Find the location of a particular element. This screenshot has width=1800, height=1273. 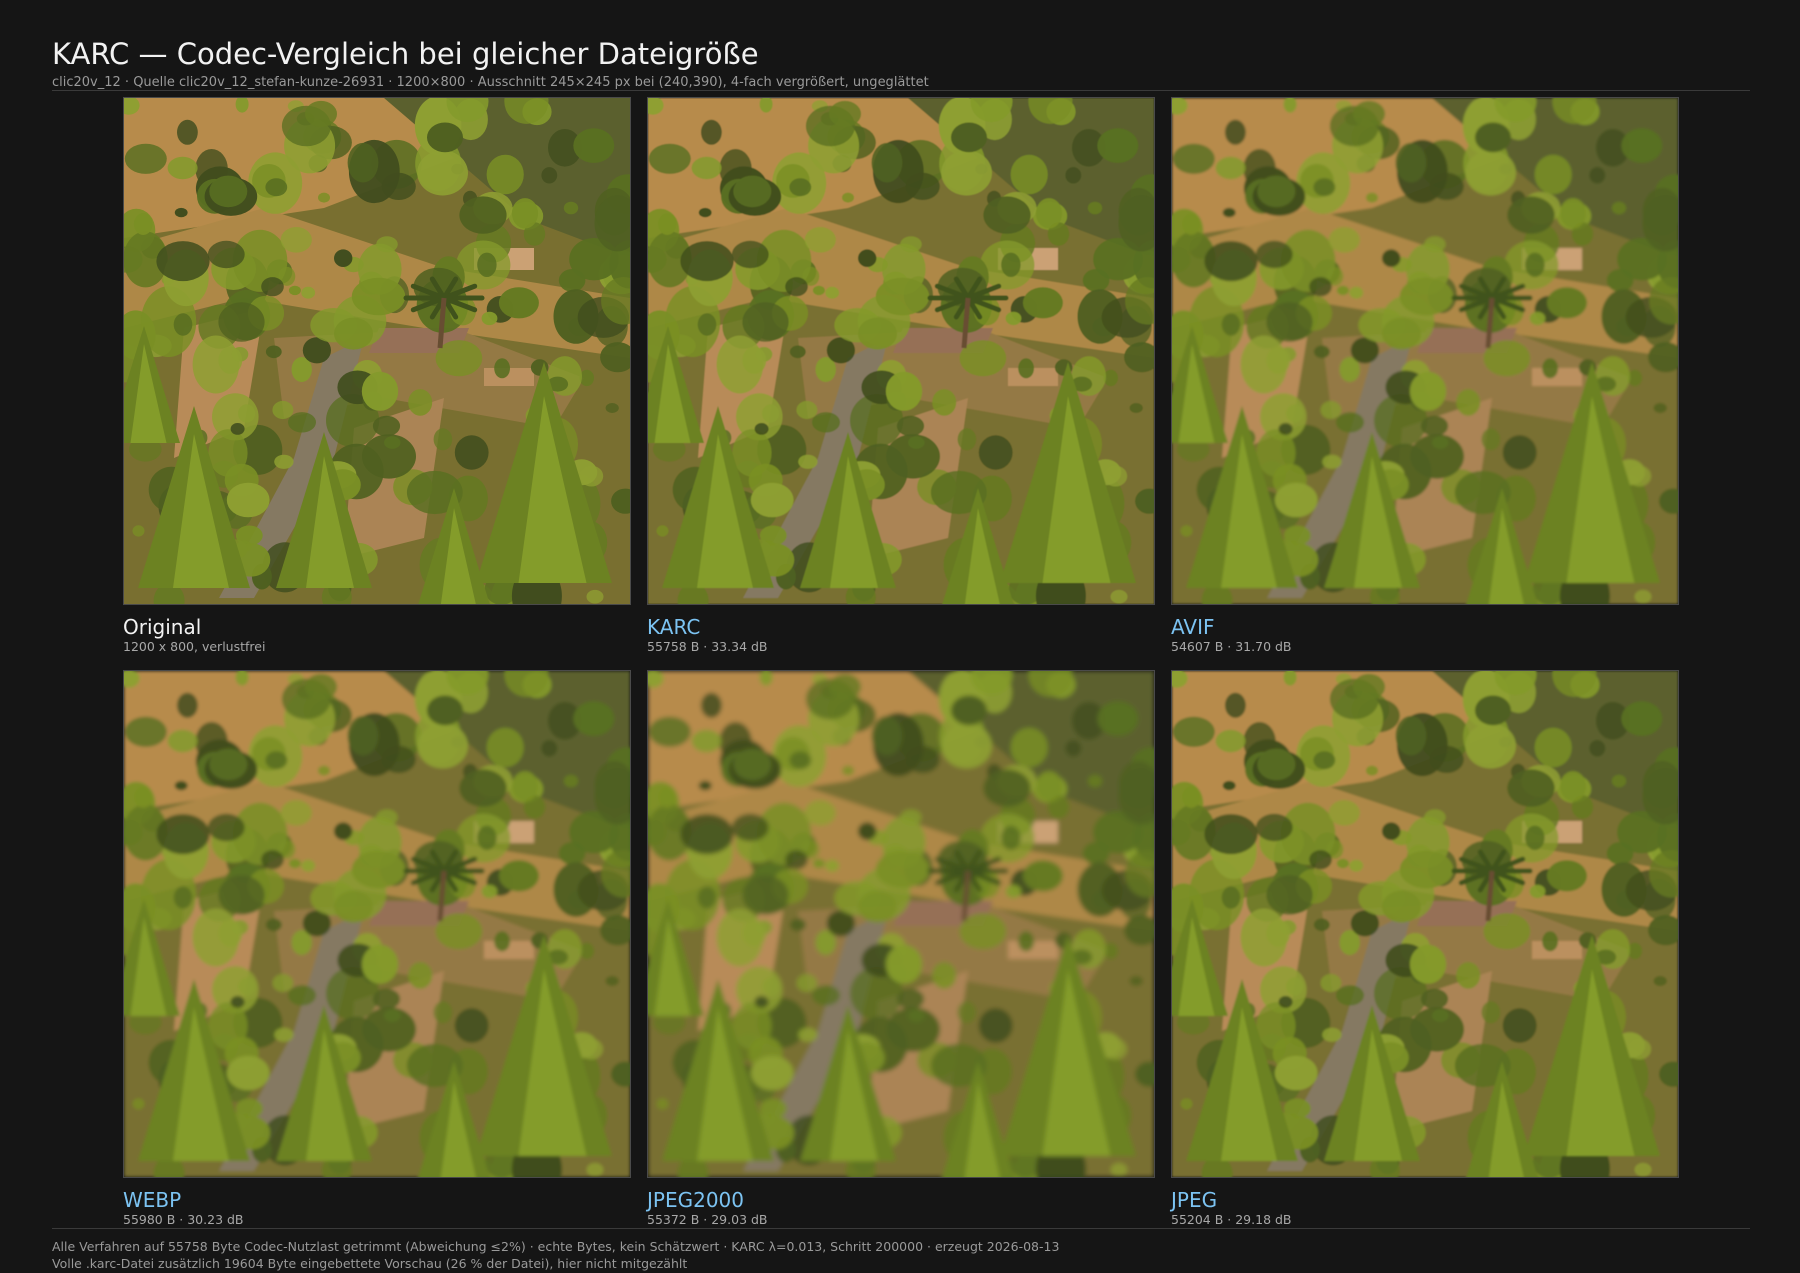

panel-avif: AVIF 54607 B · 31.70 dB is located at coordinates (1425, 375).